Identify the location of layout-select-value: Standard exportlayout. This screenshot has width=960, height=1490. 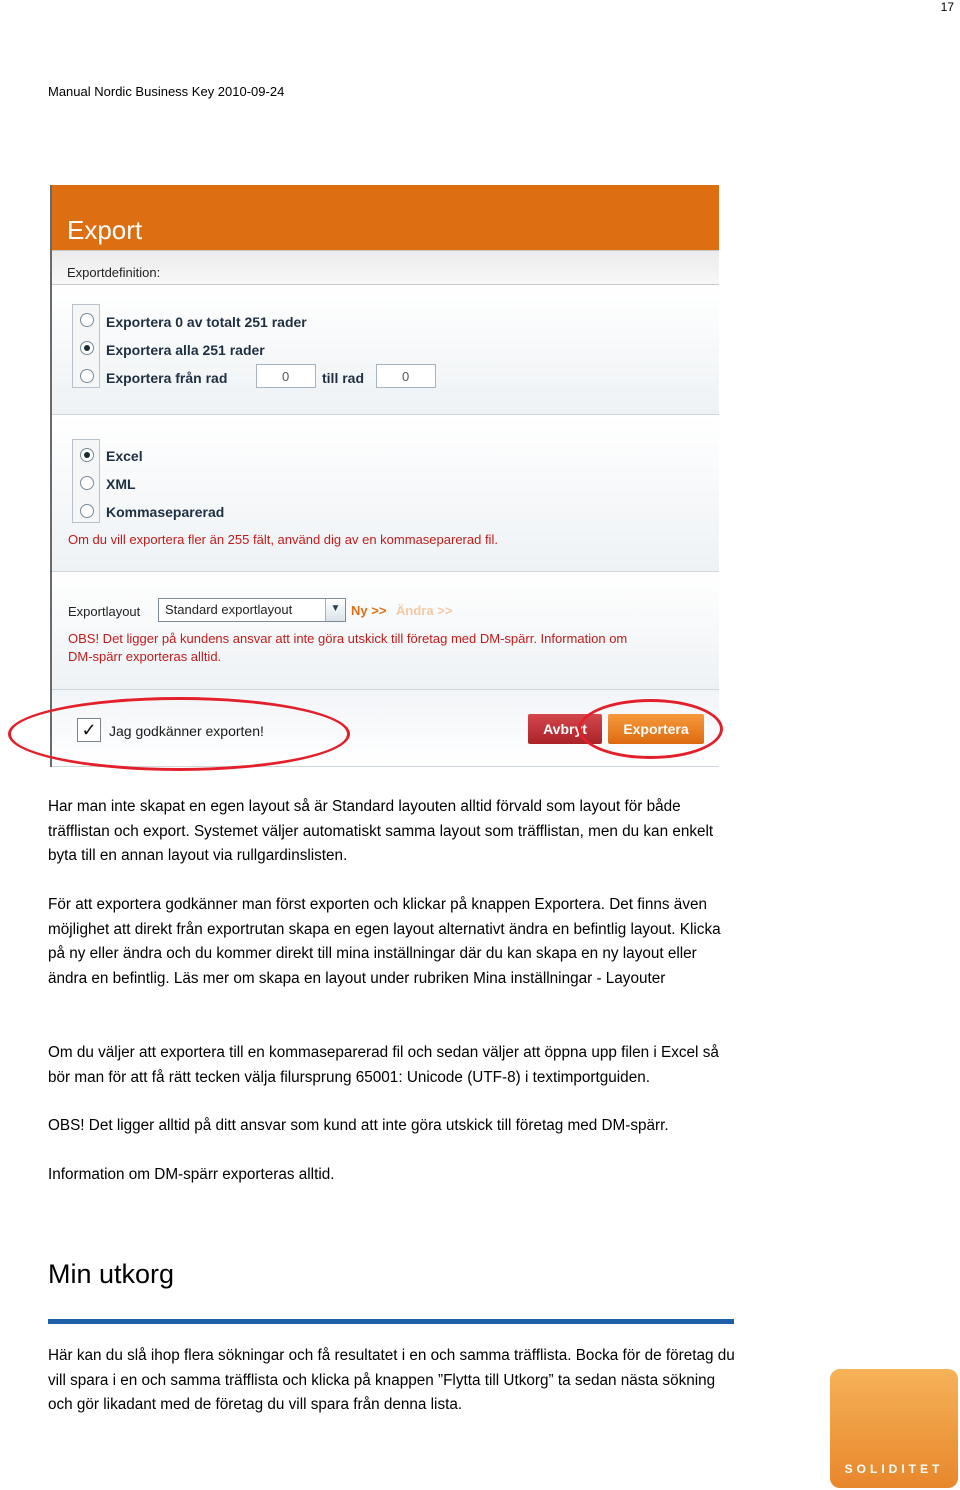
(229, 609).